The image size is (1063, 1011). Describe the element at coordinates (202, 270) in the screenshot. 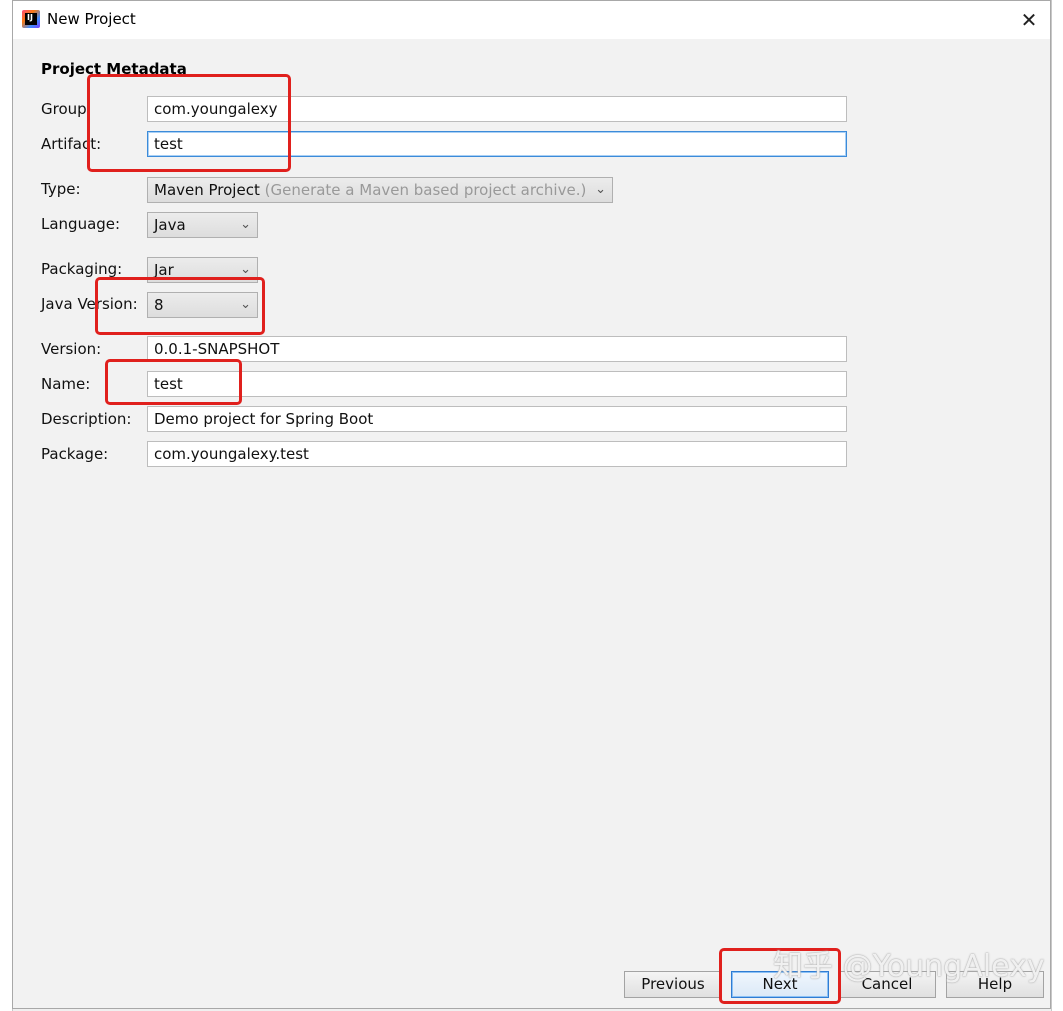

I see `packaging-dropdown: Jar ⌄` at that location.